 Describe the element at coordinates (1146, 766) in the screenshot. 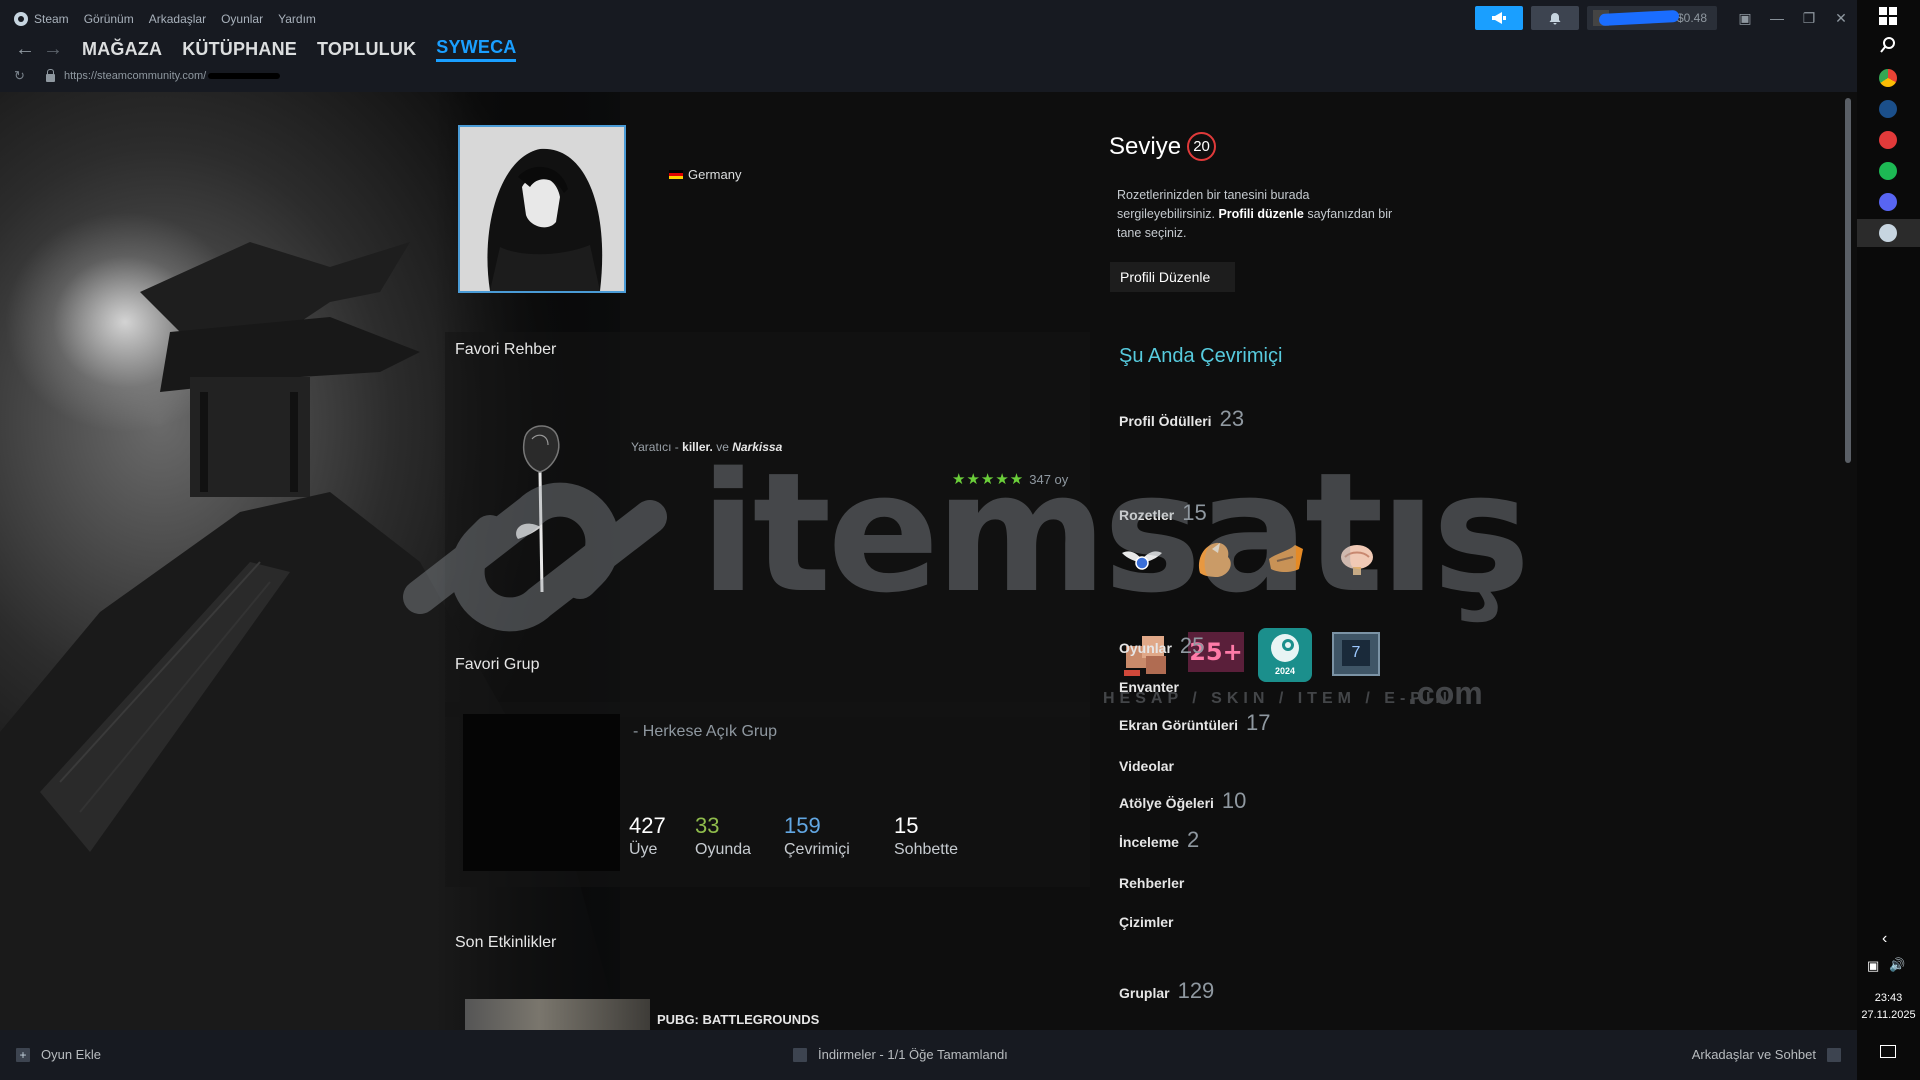

I see `link-videos: Videolar` at that location.